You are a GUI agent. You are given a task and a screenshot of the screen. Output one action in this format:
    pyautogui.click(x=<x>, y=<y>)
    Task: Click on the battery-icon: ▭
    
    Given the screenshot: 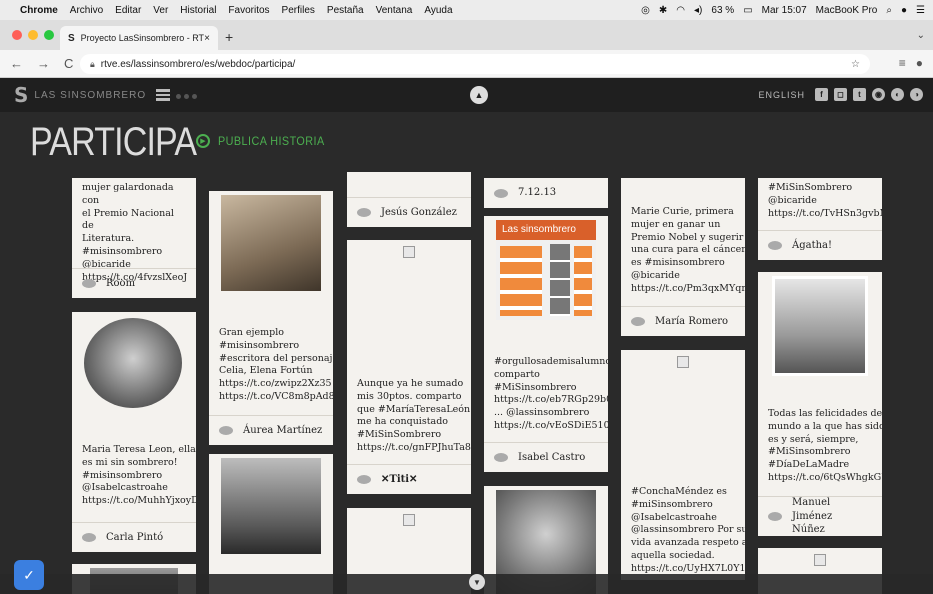 What is the action you would take?
    pyautogui.click(x=747, y=10)
    